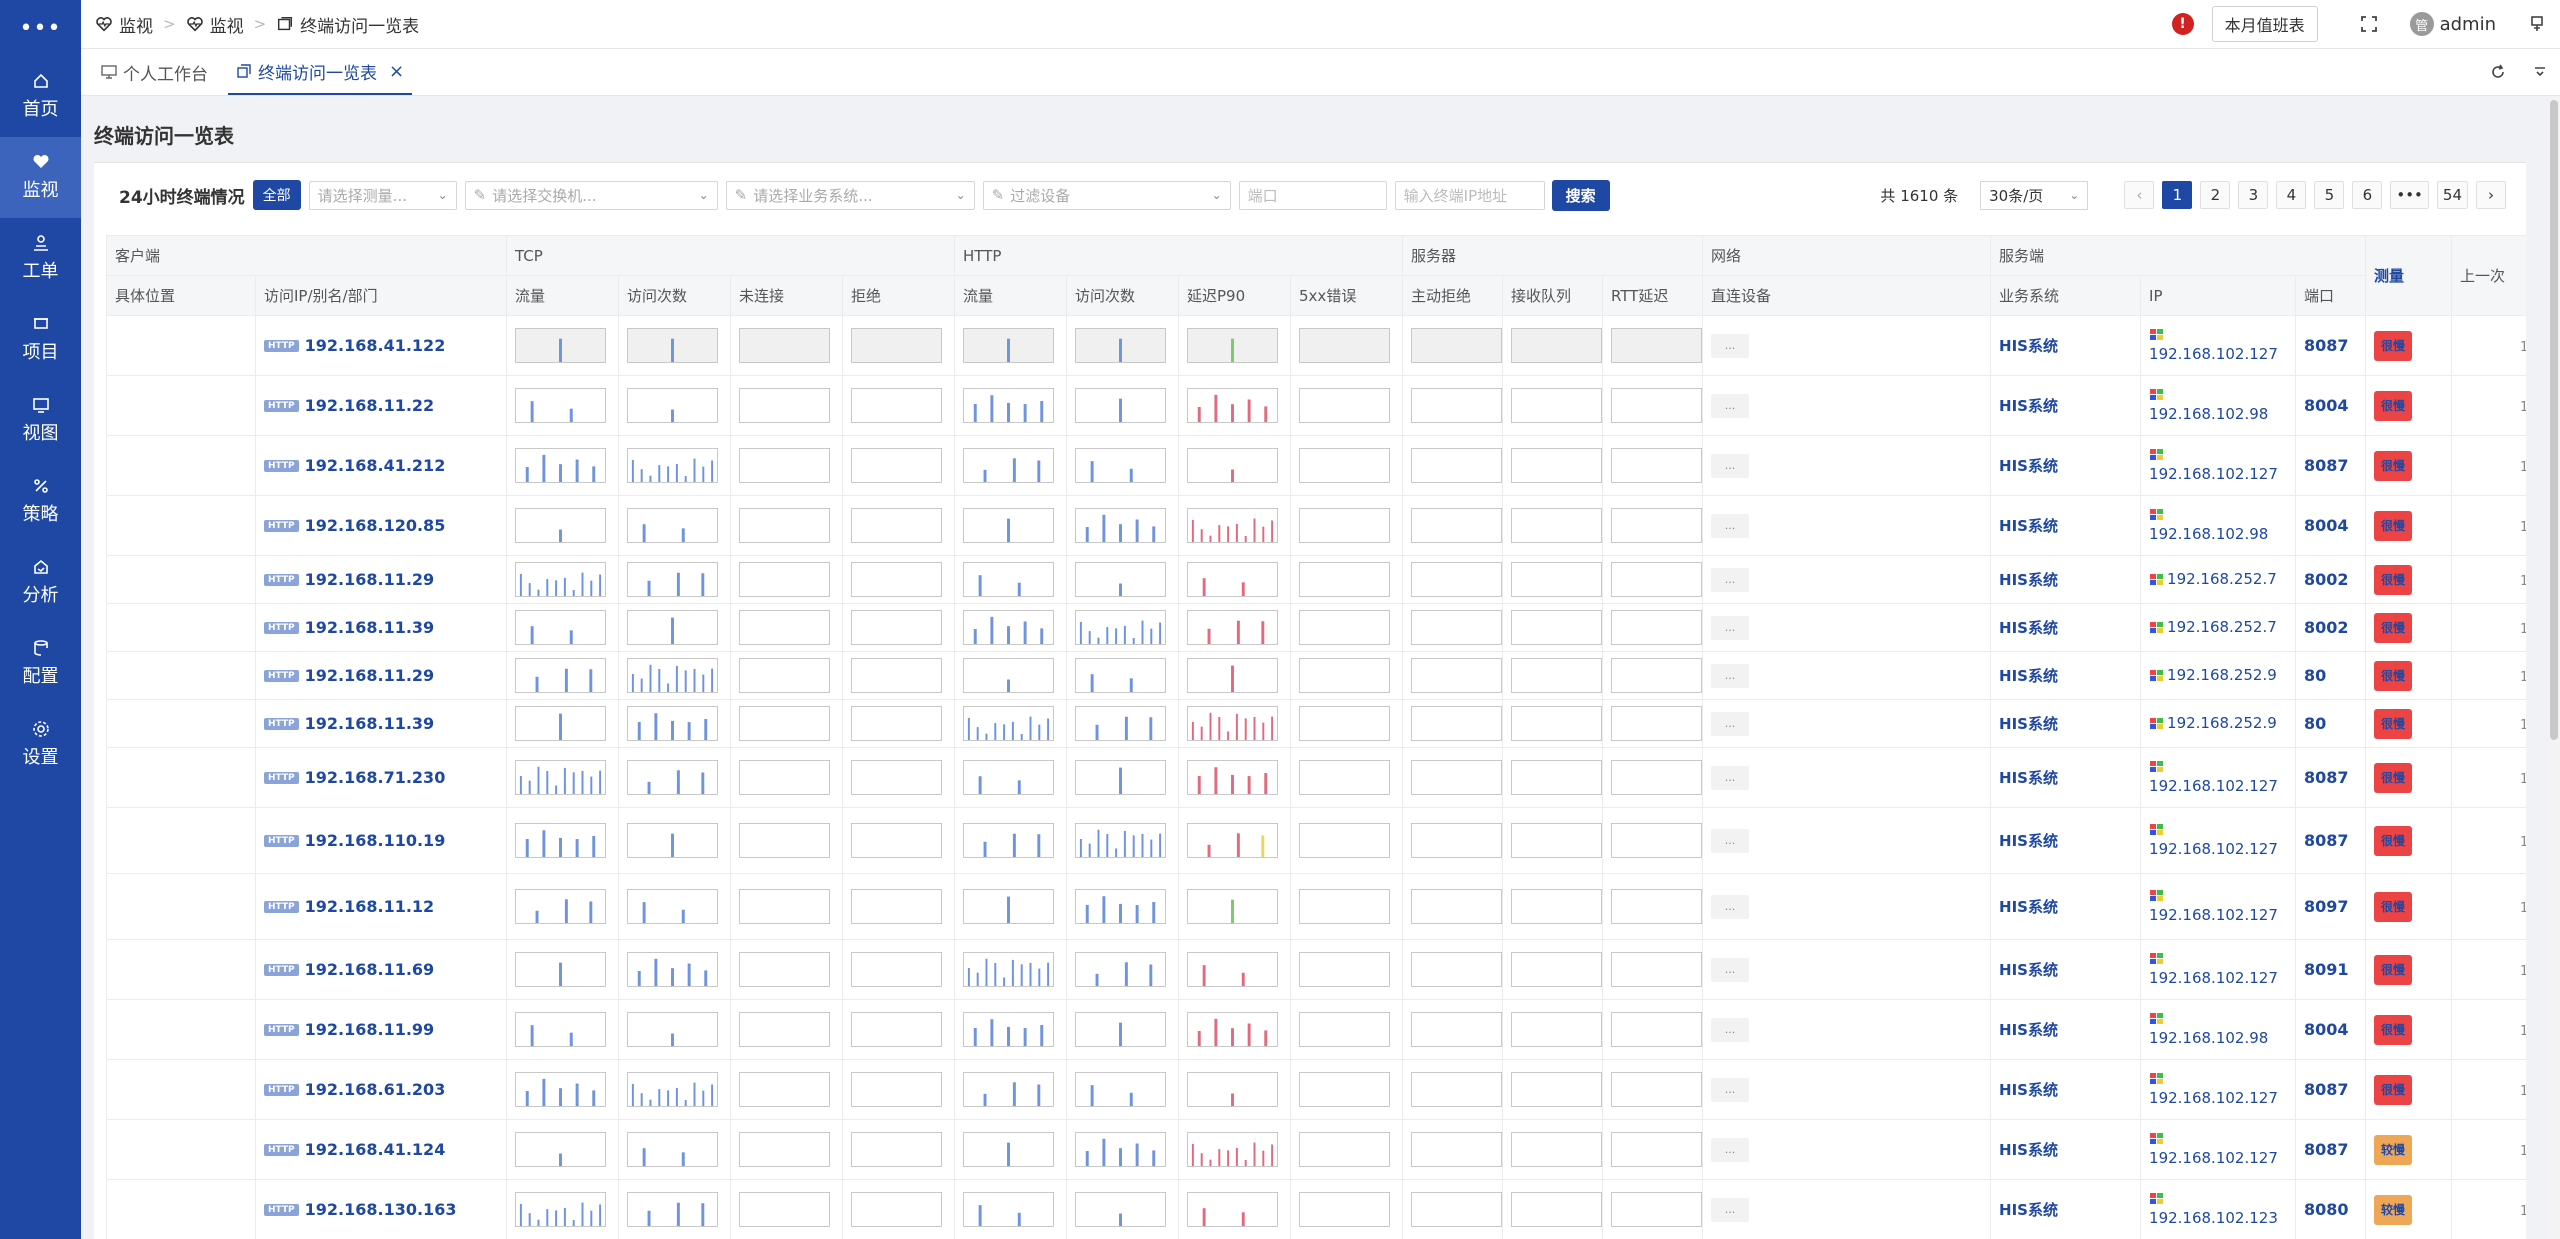 The height and width of the screenshot is (1239, 2560). Describe the element at coordinates (2329, 195) in the screenshot. I see `page-button: 5` at that location.